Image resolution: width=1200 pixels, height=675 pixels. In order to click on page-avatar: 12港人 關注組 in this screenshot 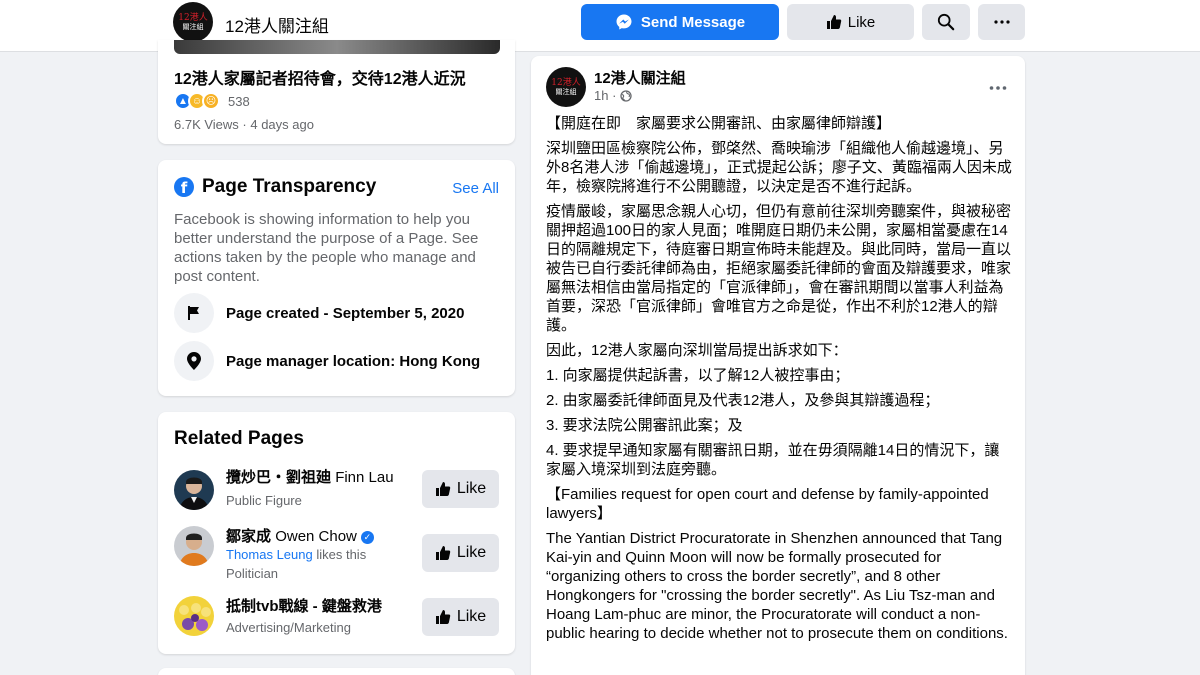, I will do `click(193, 22)`.